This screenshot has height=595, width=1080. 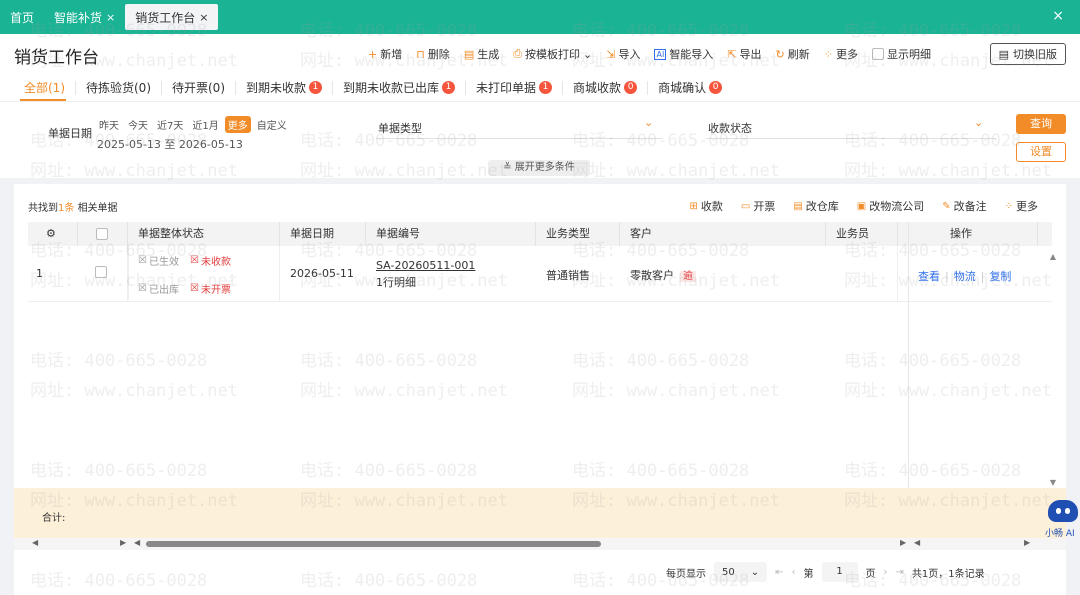 What do you see at coordinates (539, 168) in the screenshot?
I see `expand-conditions-button: ≚ 展开更多条件` at bounding box center [539, 168].